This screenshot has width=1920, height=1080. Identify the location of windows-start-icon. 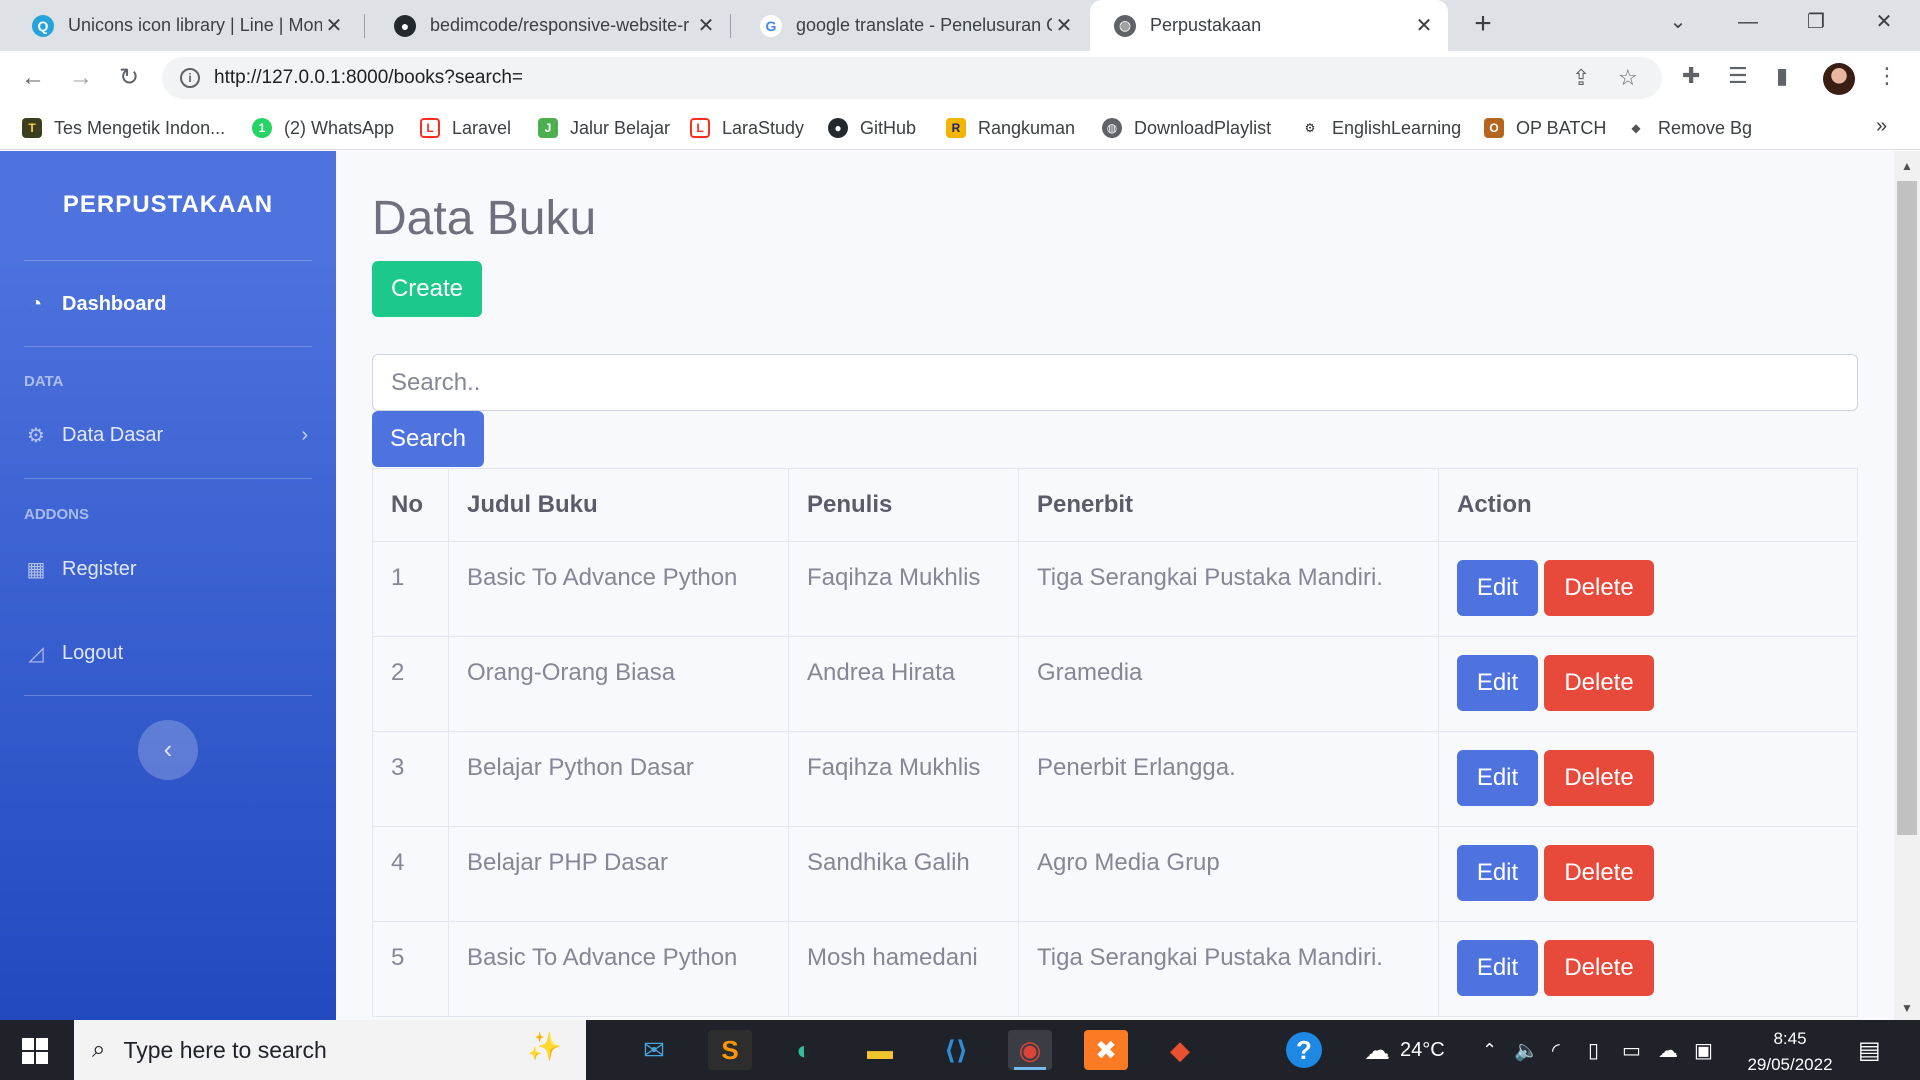
(35, 1051).